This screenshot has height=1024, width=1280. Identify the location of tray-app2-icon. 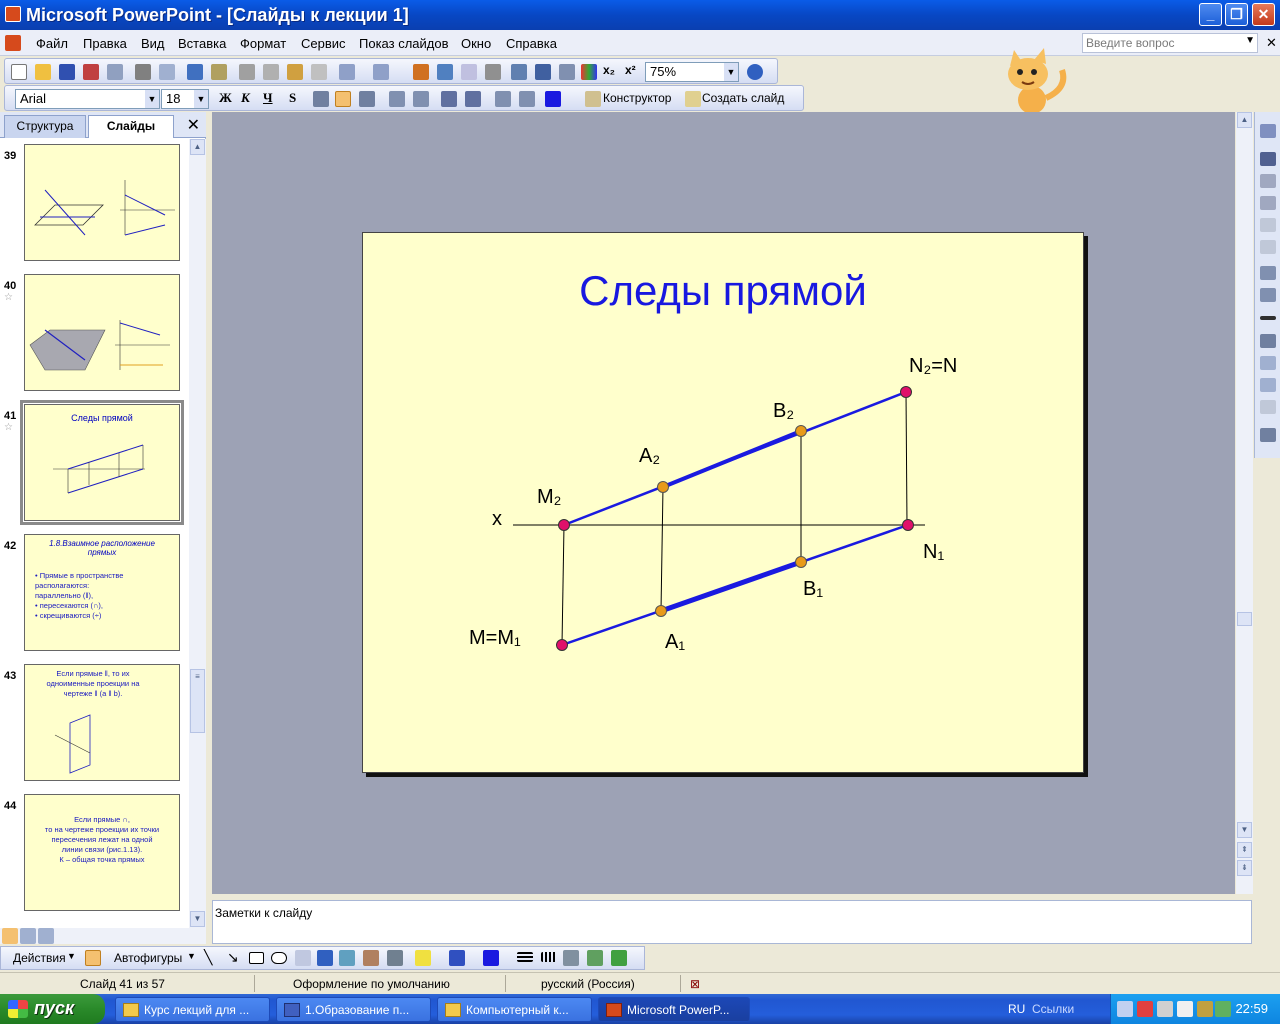
(1223, 1009).